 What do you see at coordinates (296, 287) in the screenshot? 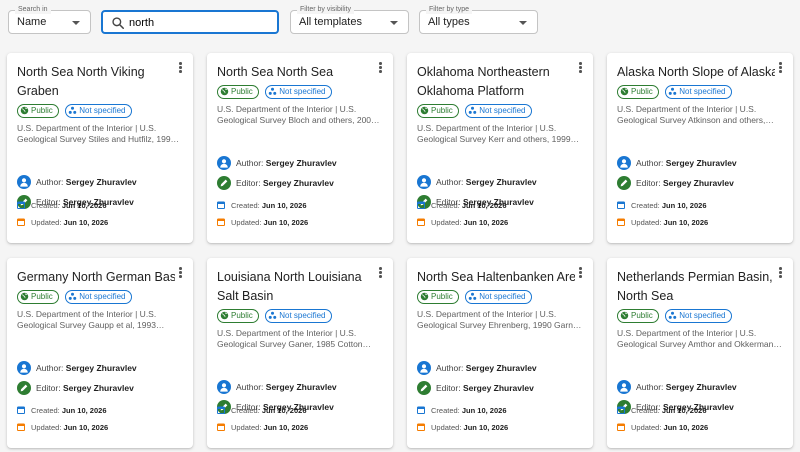
I see `card-title: Louisiana North Louisiana Salt Basin` at bounding box center [296, 287].